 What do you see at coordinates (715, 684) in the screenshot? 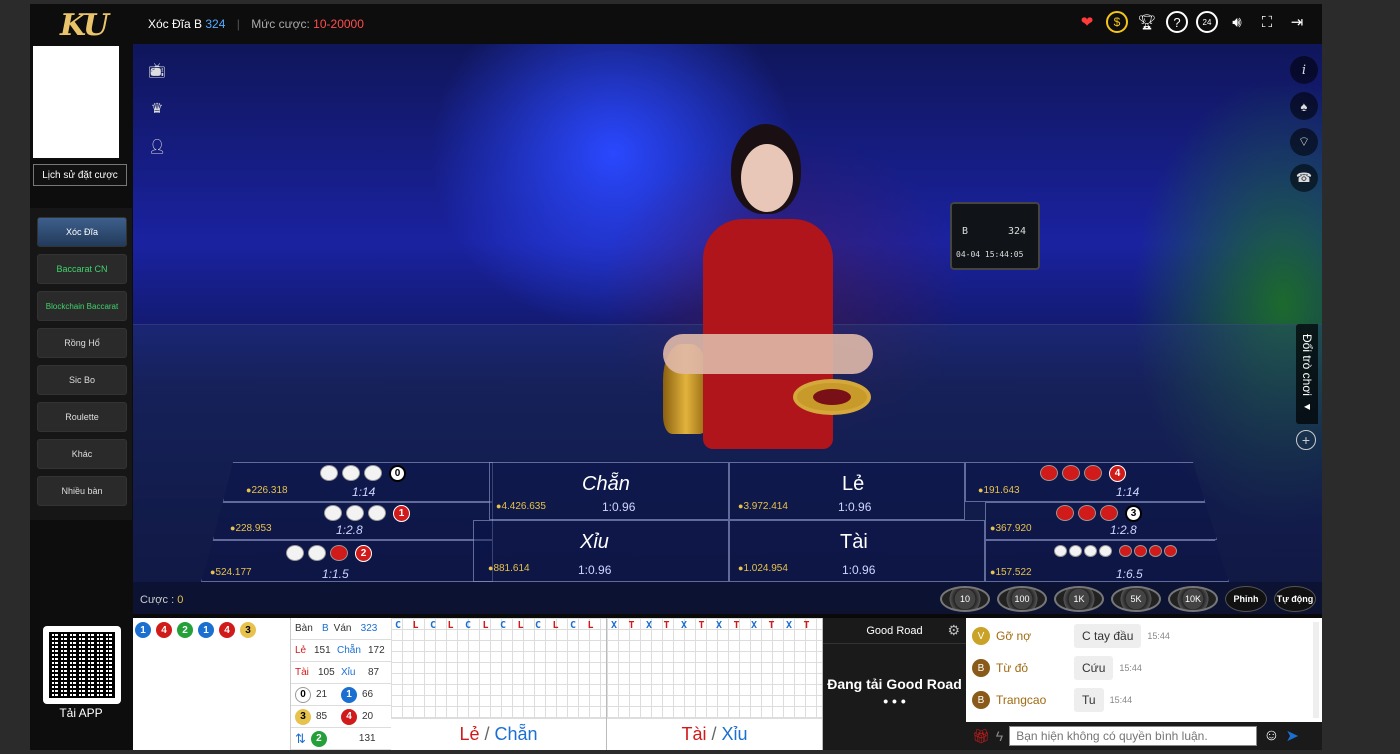
I see `big-small-road: Tài / Xỉu XTXTXTXTXTXT` at bounding box center [715, 684].